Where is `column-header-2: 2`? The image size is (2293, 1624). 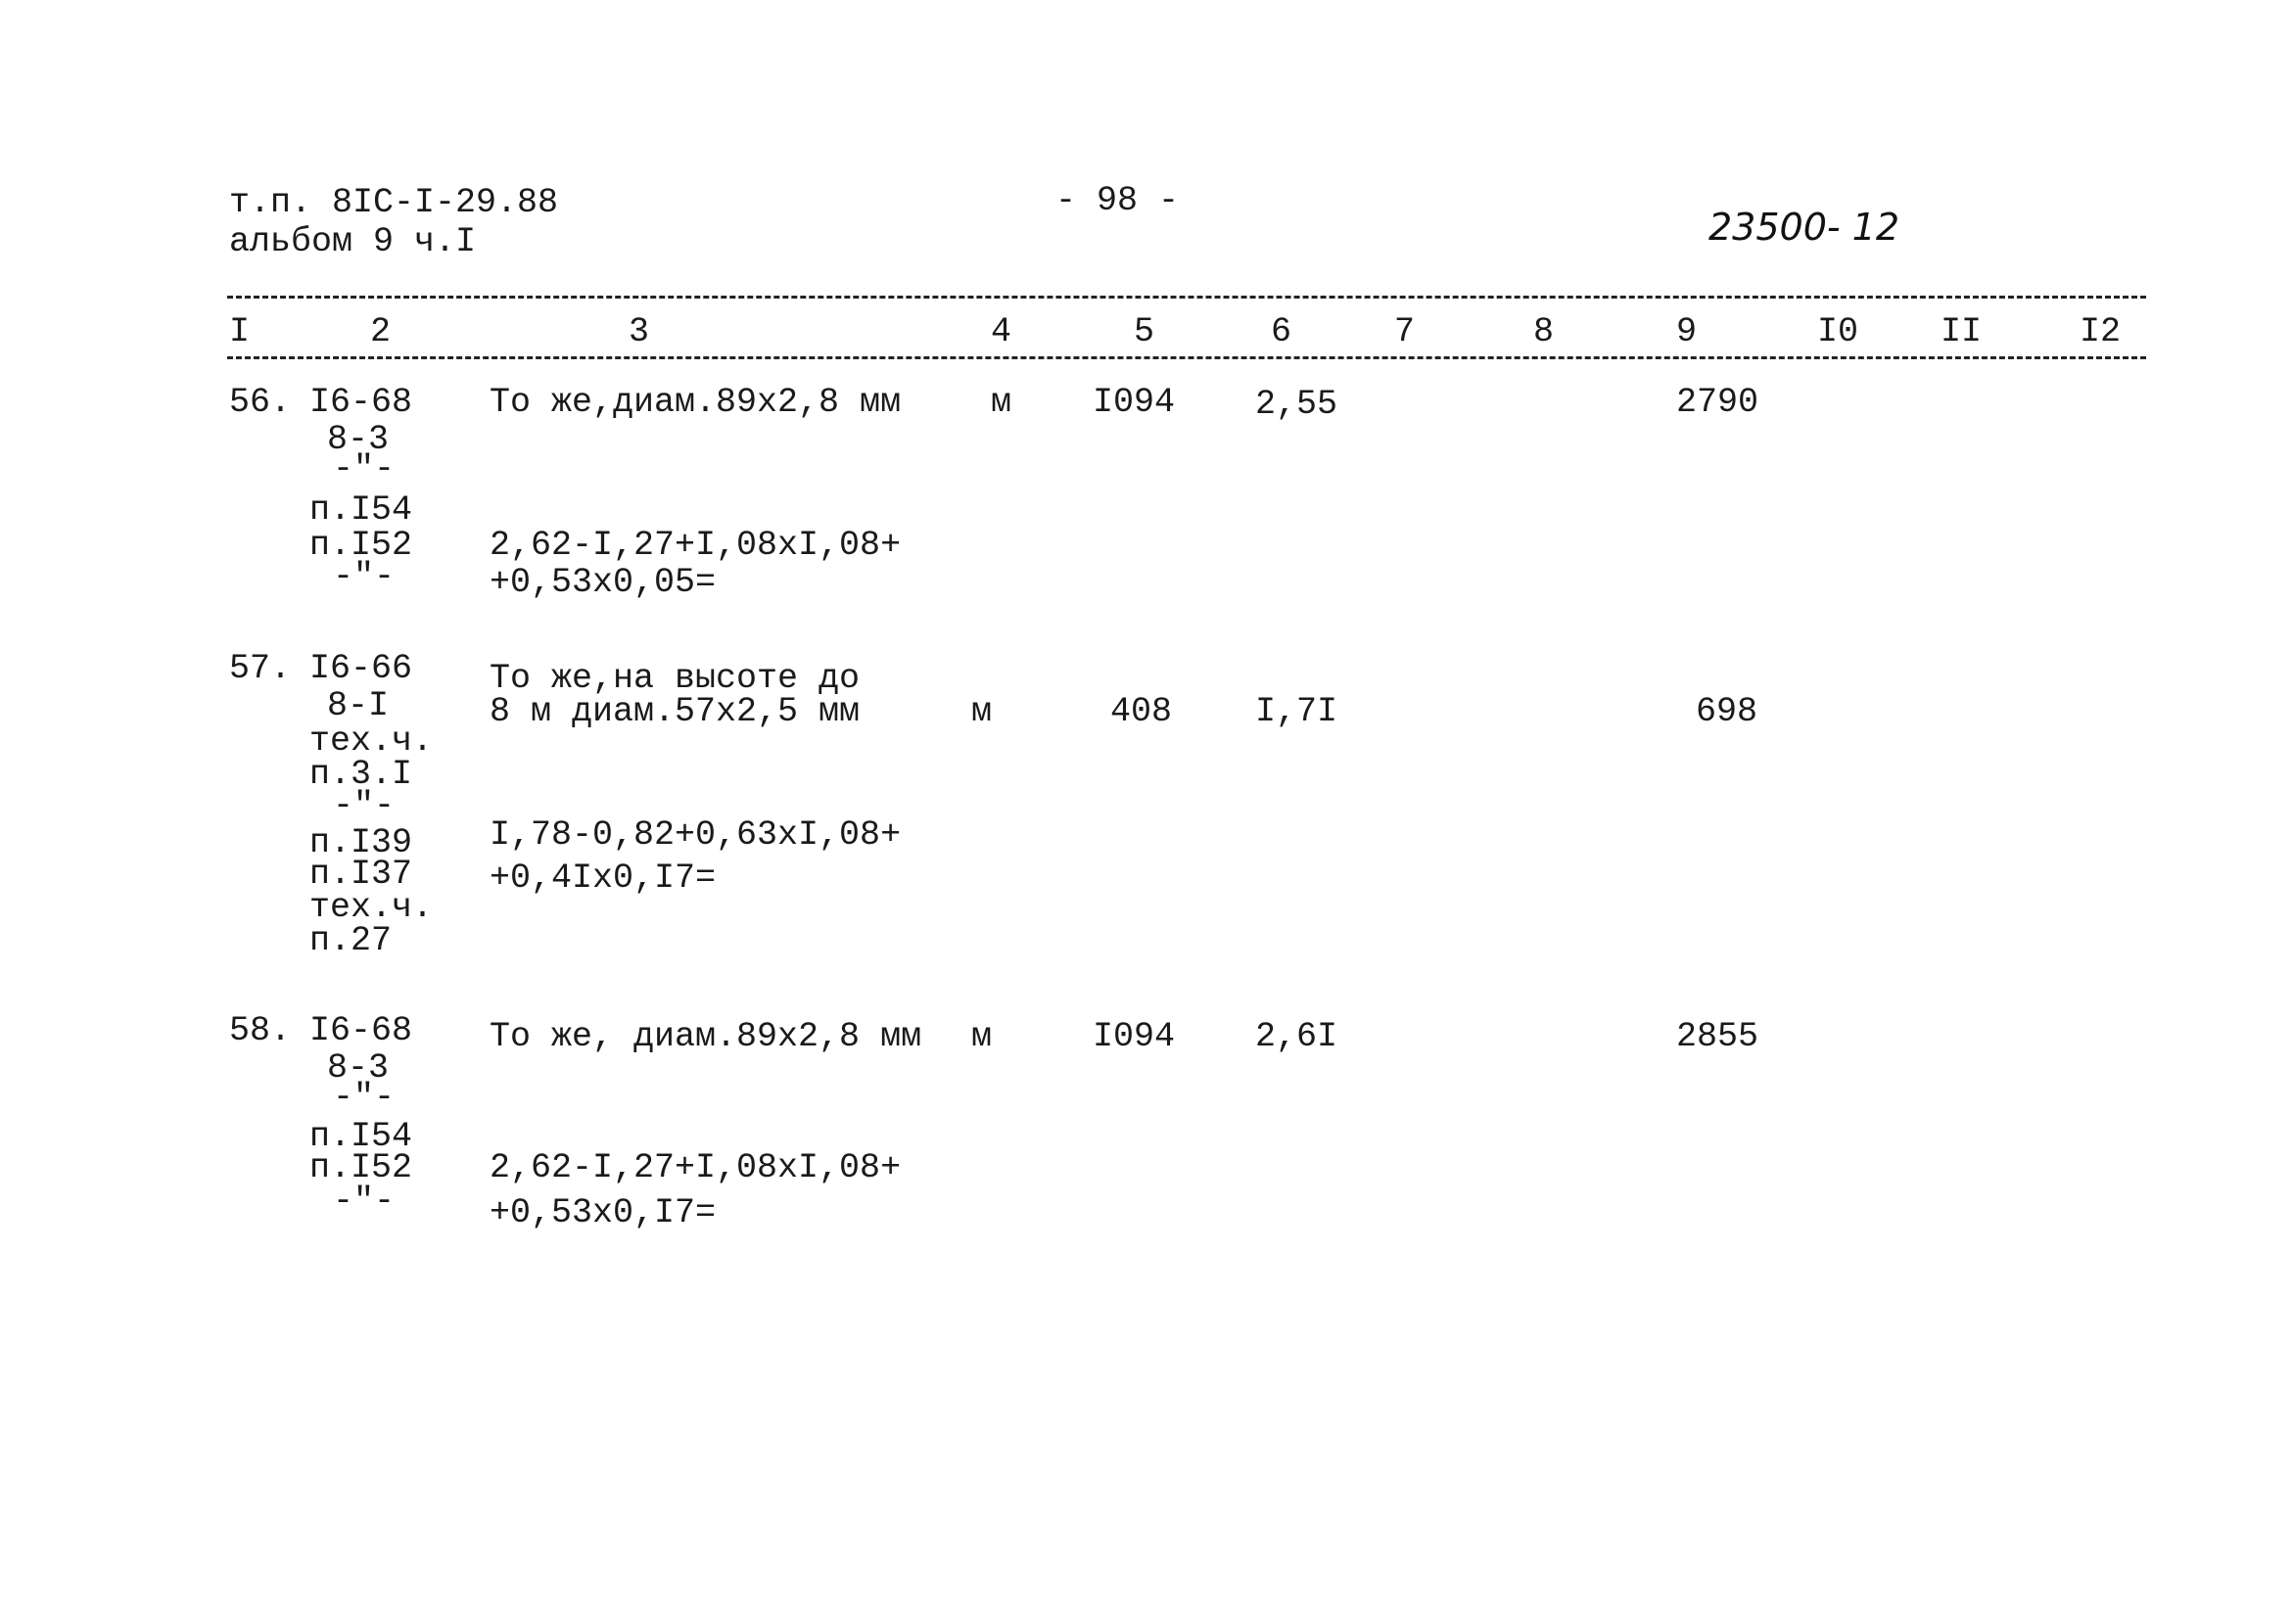 column-header-2: 2 is located at coordinates (381, 331).